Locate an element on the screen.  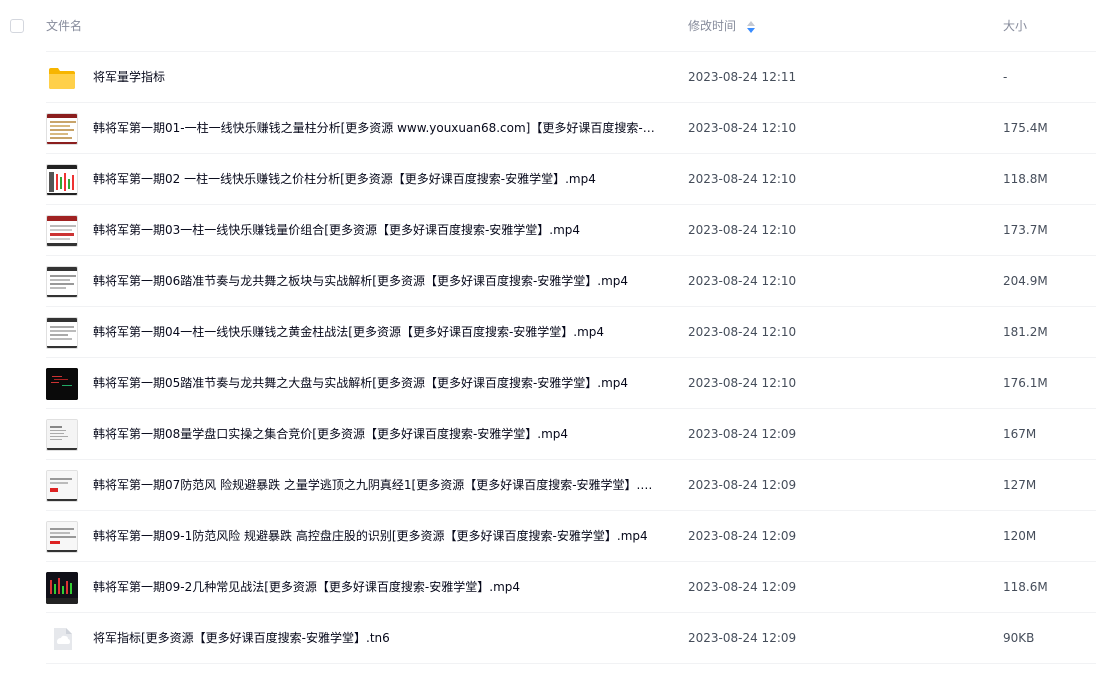
file-list-header: 文件名 修改时间 大小 is located at coordinates (553, 26).